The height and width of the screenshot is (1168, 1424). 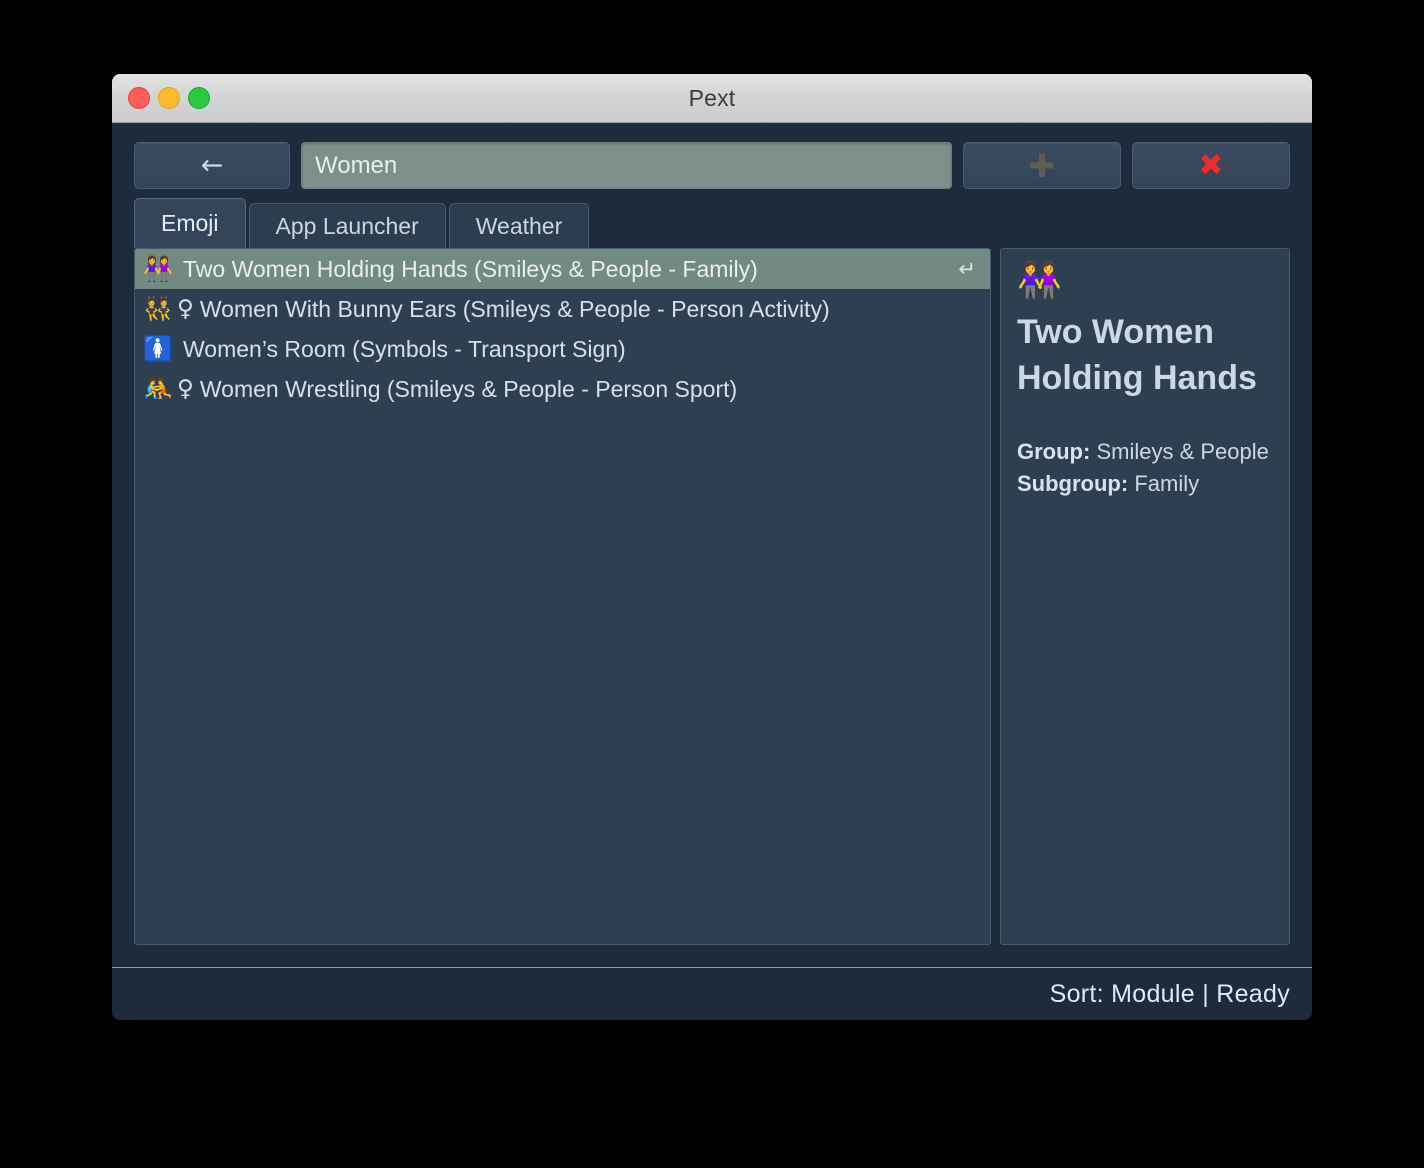 I want to click on emoji-icon: 🚺, so click(x=158, y=349).